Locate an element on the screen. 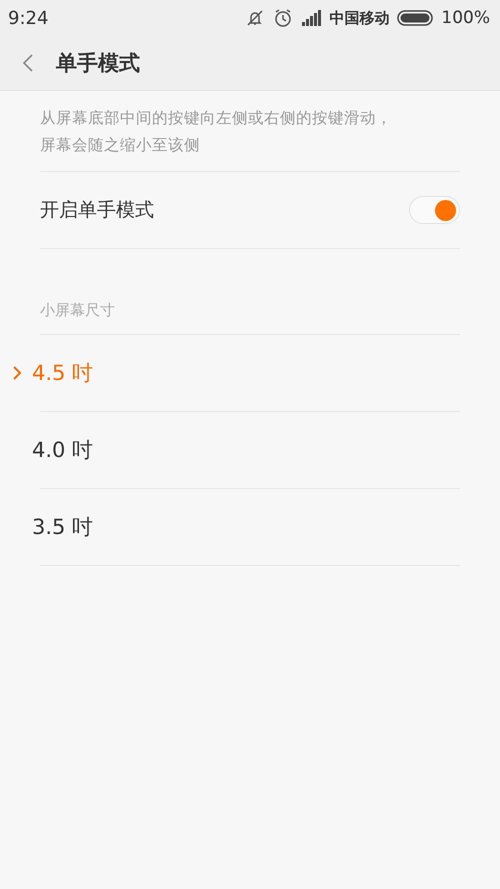 The image size is (500, 889). selected-chevron-icon is located at coordinates (17, 373).